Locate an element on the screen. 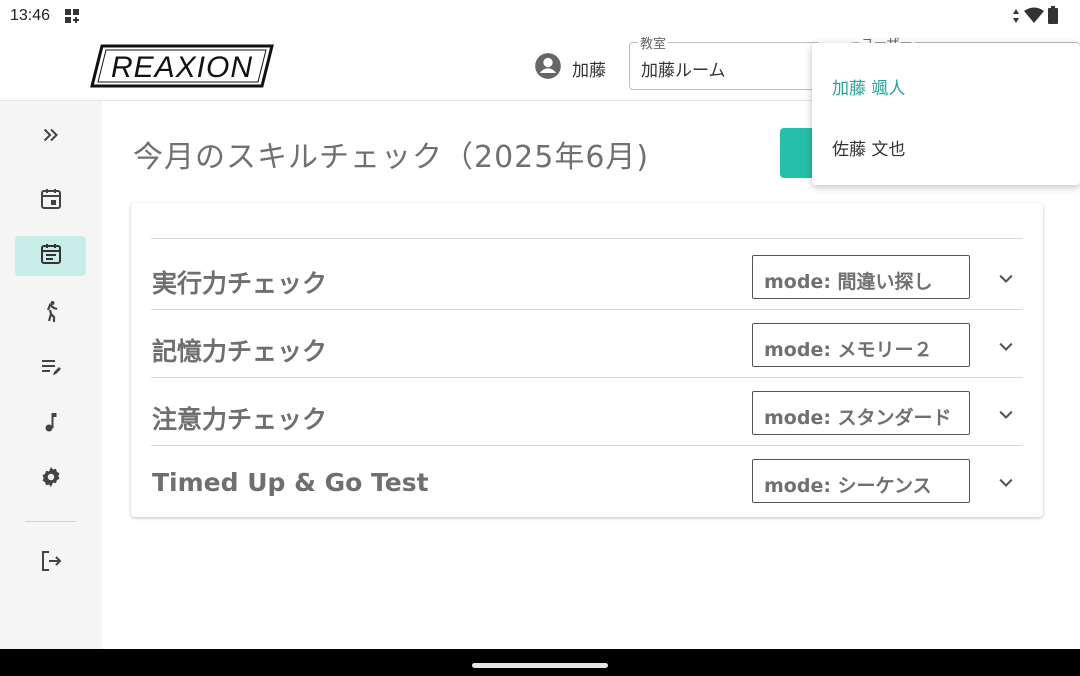  qs-grid-icon is located at coordinates (72, 18).